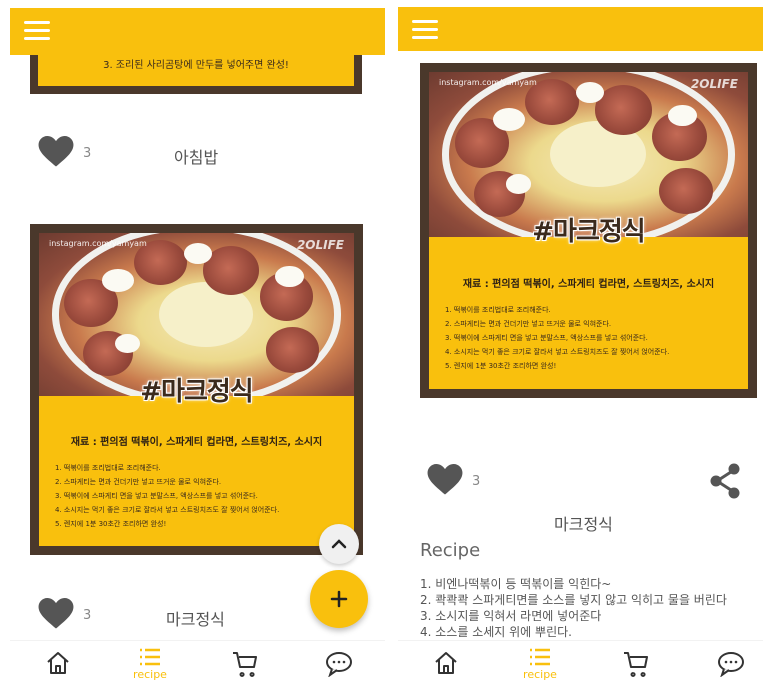  I want to click on recipe-step: 4. 소스를 소세지 위에 뿌린다., so click(496, 632).